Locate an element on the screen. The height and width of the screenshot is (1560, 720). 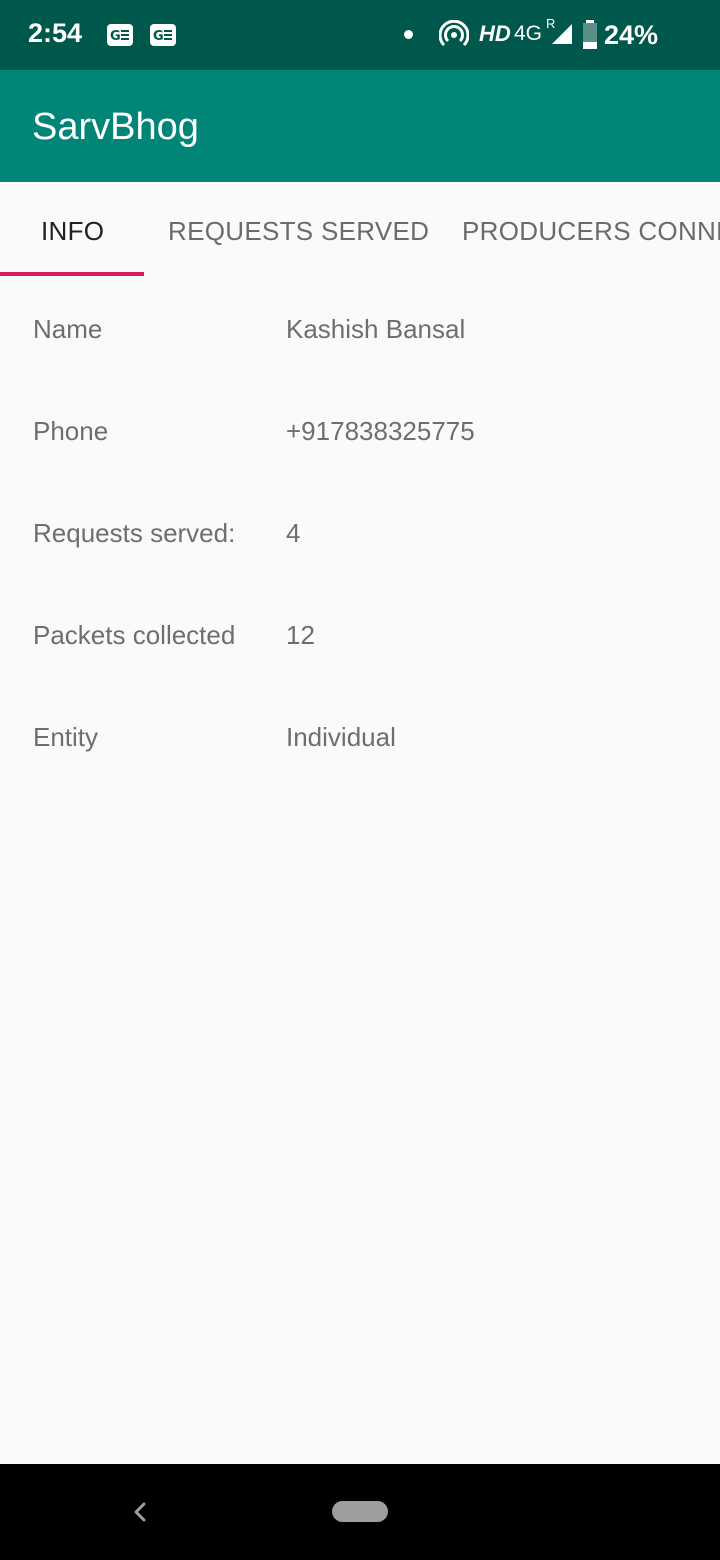
navigation-bar is located at coordinates (360, 1512).